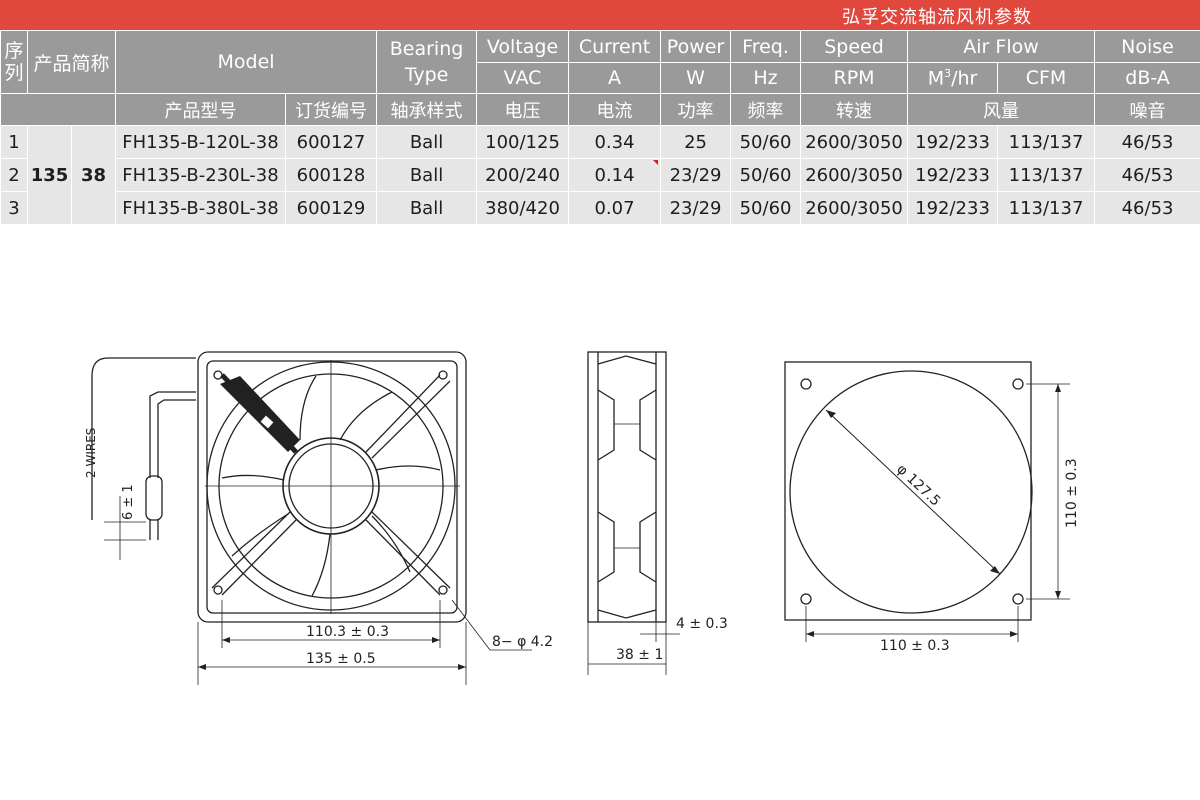 Image resolution: width=1200 pixels, height=800 pixels. I want to click on abbr-header: 产品简称, so click(71, 62).